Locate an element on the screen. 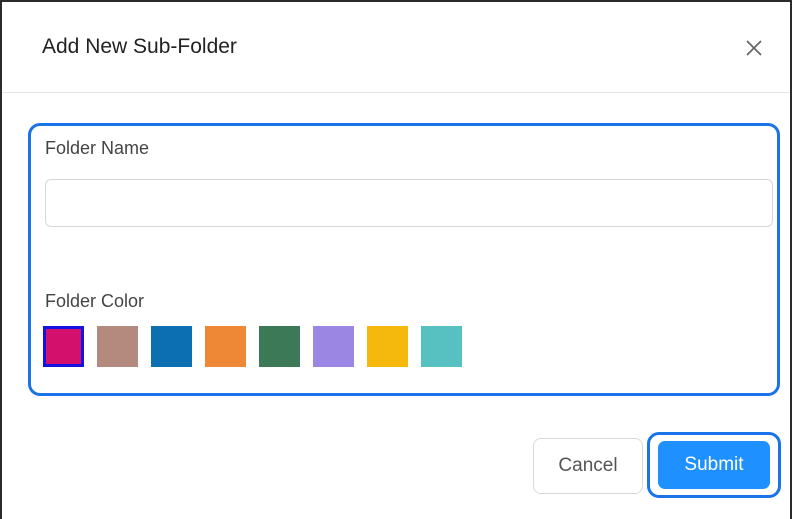 This screenshot has height=519, width=795. close-button is located at coordinates (754, 48).